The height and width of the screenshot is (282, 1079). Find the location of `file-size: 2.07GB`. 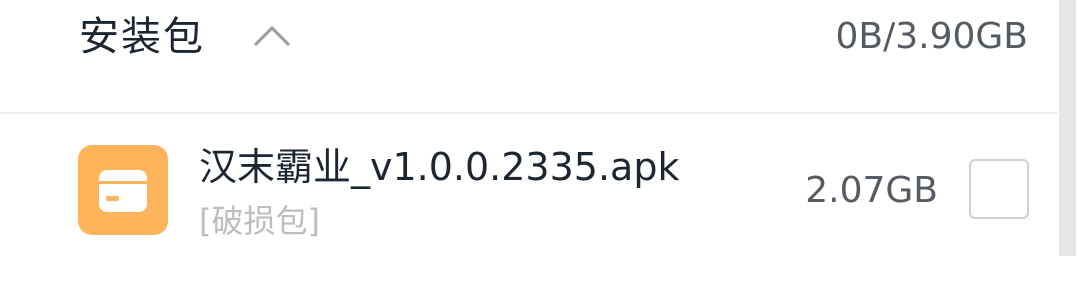

file-size: 2.07GB is located at coordinates (871, 190).